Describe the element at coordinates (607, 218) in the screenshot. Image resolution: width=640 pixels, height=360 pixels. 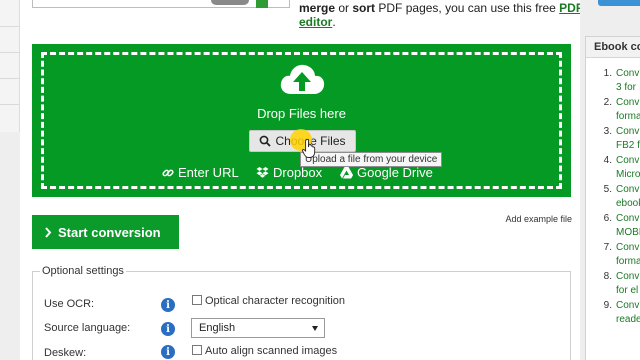
I see `list-item-number: 6.` at that location.